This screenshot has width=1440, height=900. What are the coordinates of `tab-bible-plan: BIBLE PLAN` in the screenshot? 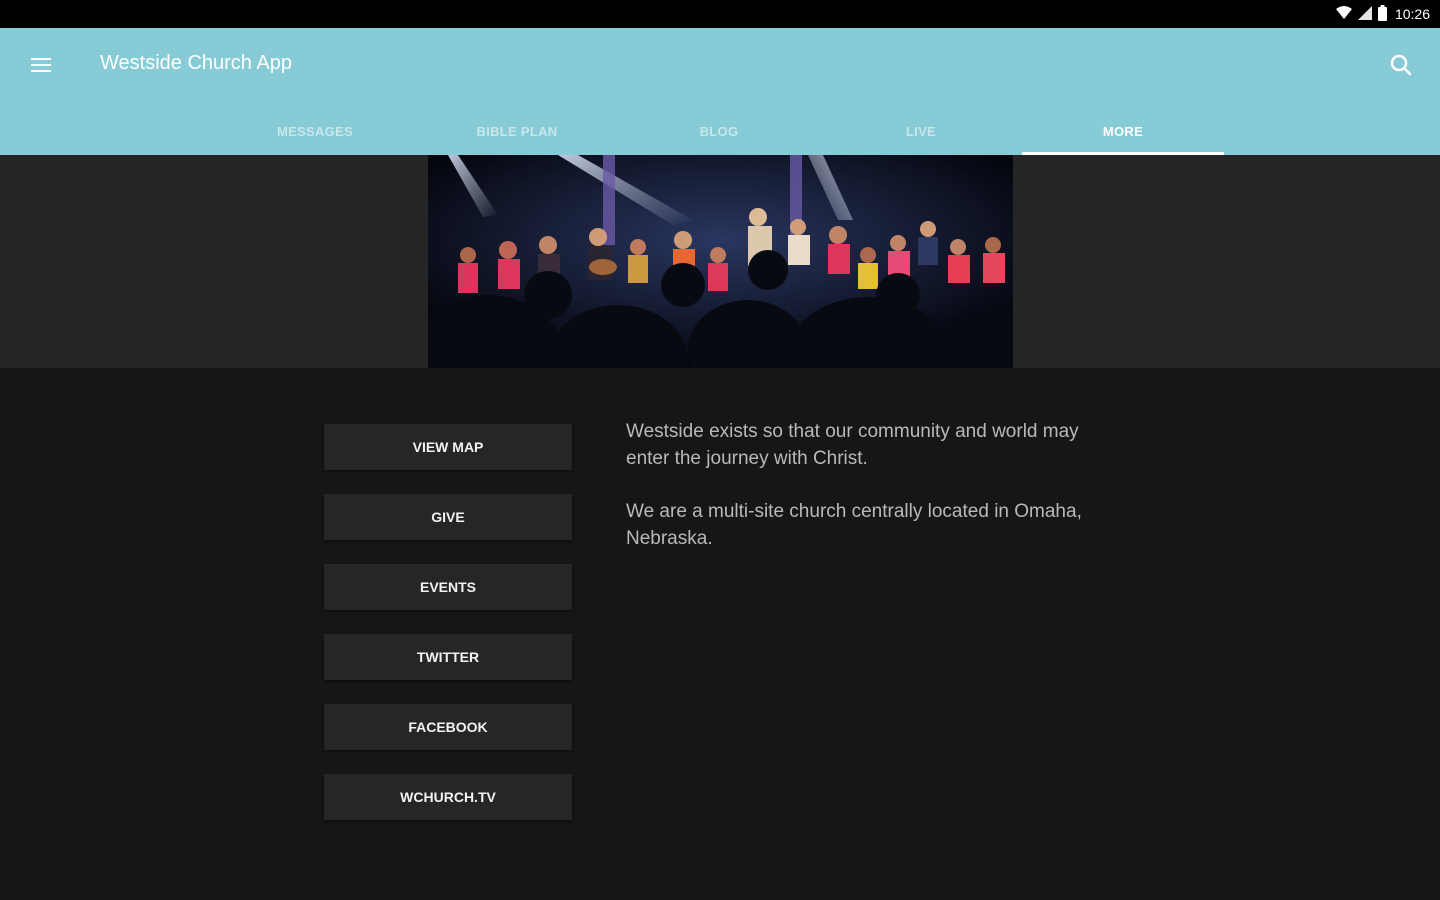 It's located at (517, 131).